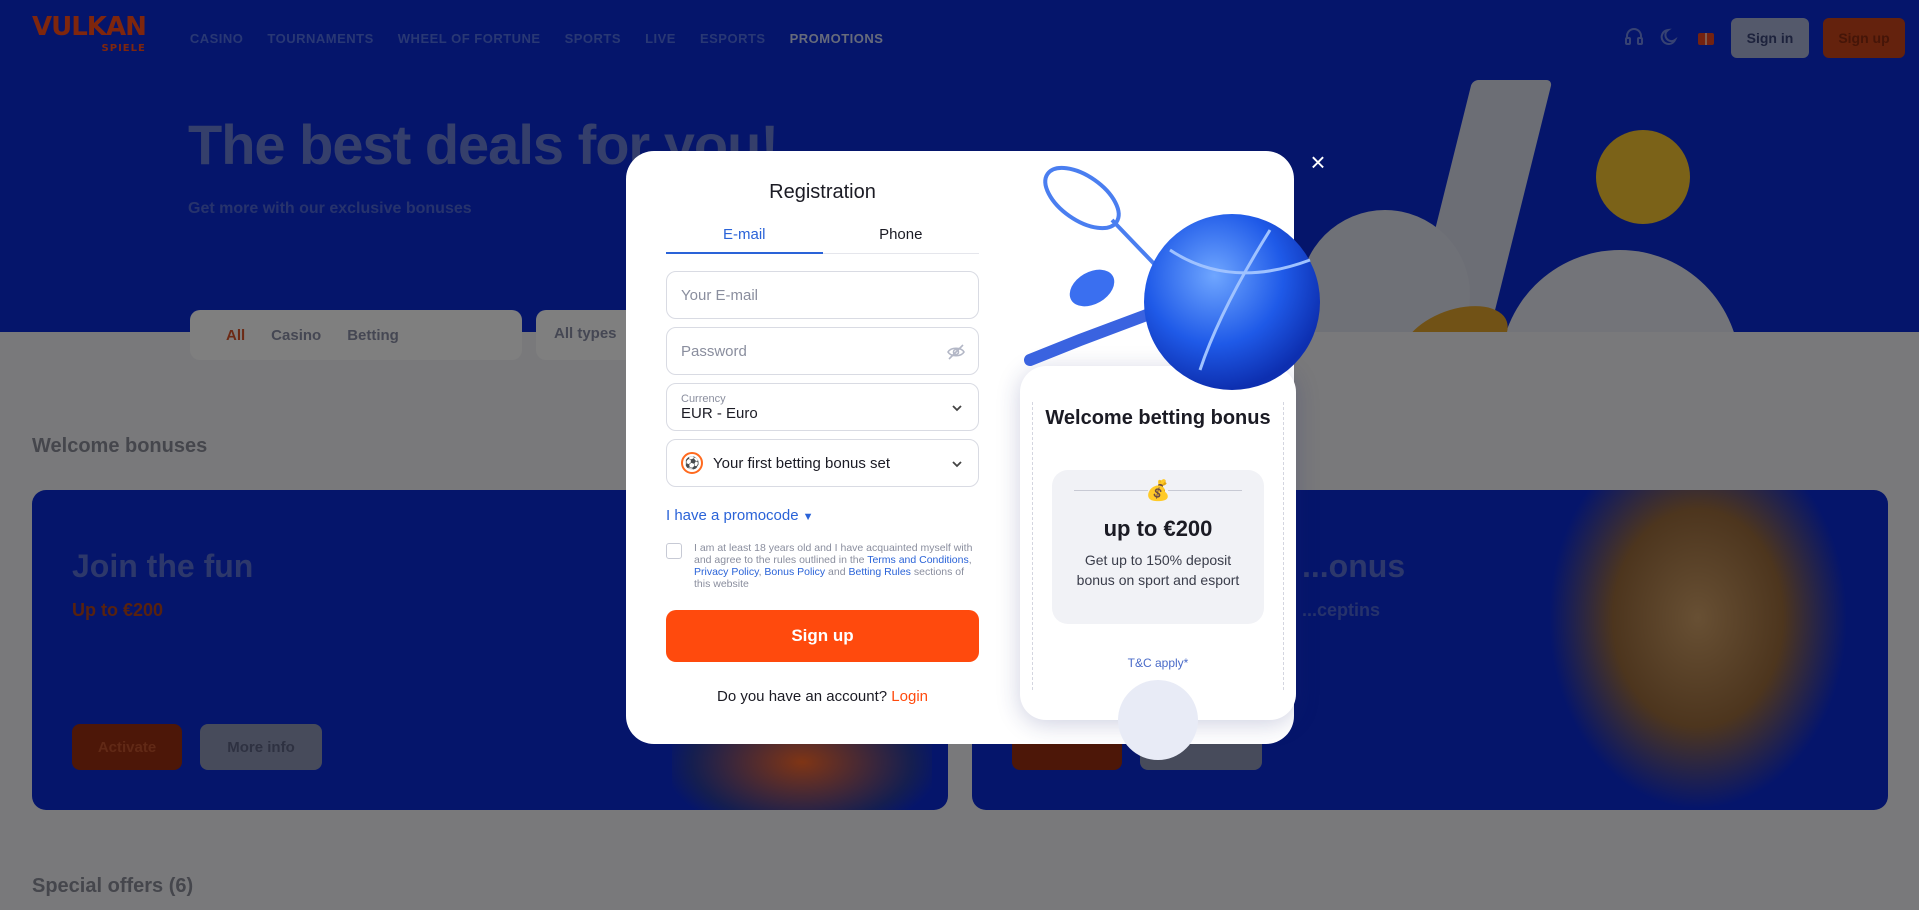 Image resolution: width=1919 pixels, height=910 pixels. I want to click on tennis-racket-icon, so click(1102, 218).